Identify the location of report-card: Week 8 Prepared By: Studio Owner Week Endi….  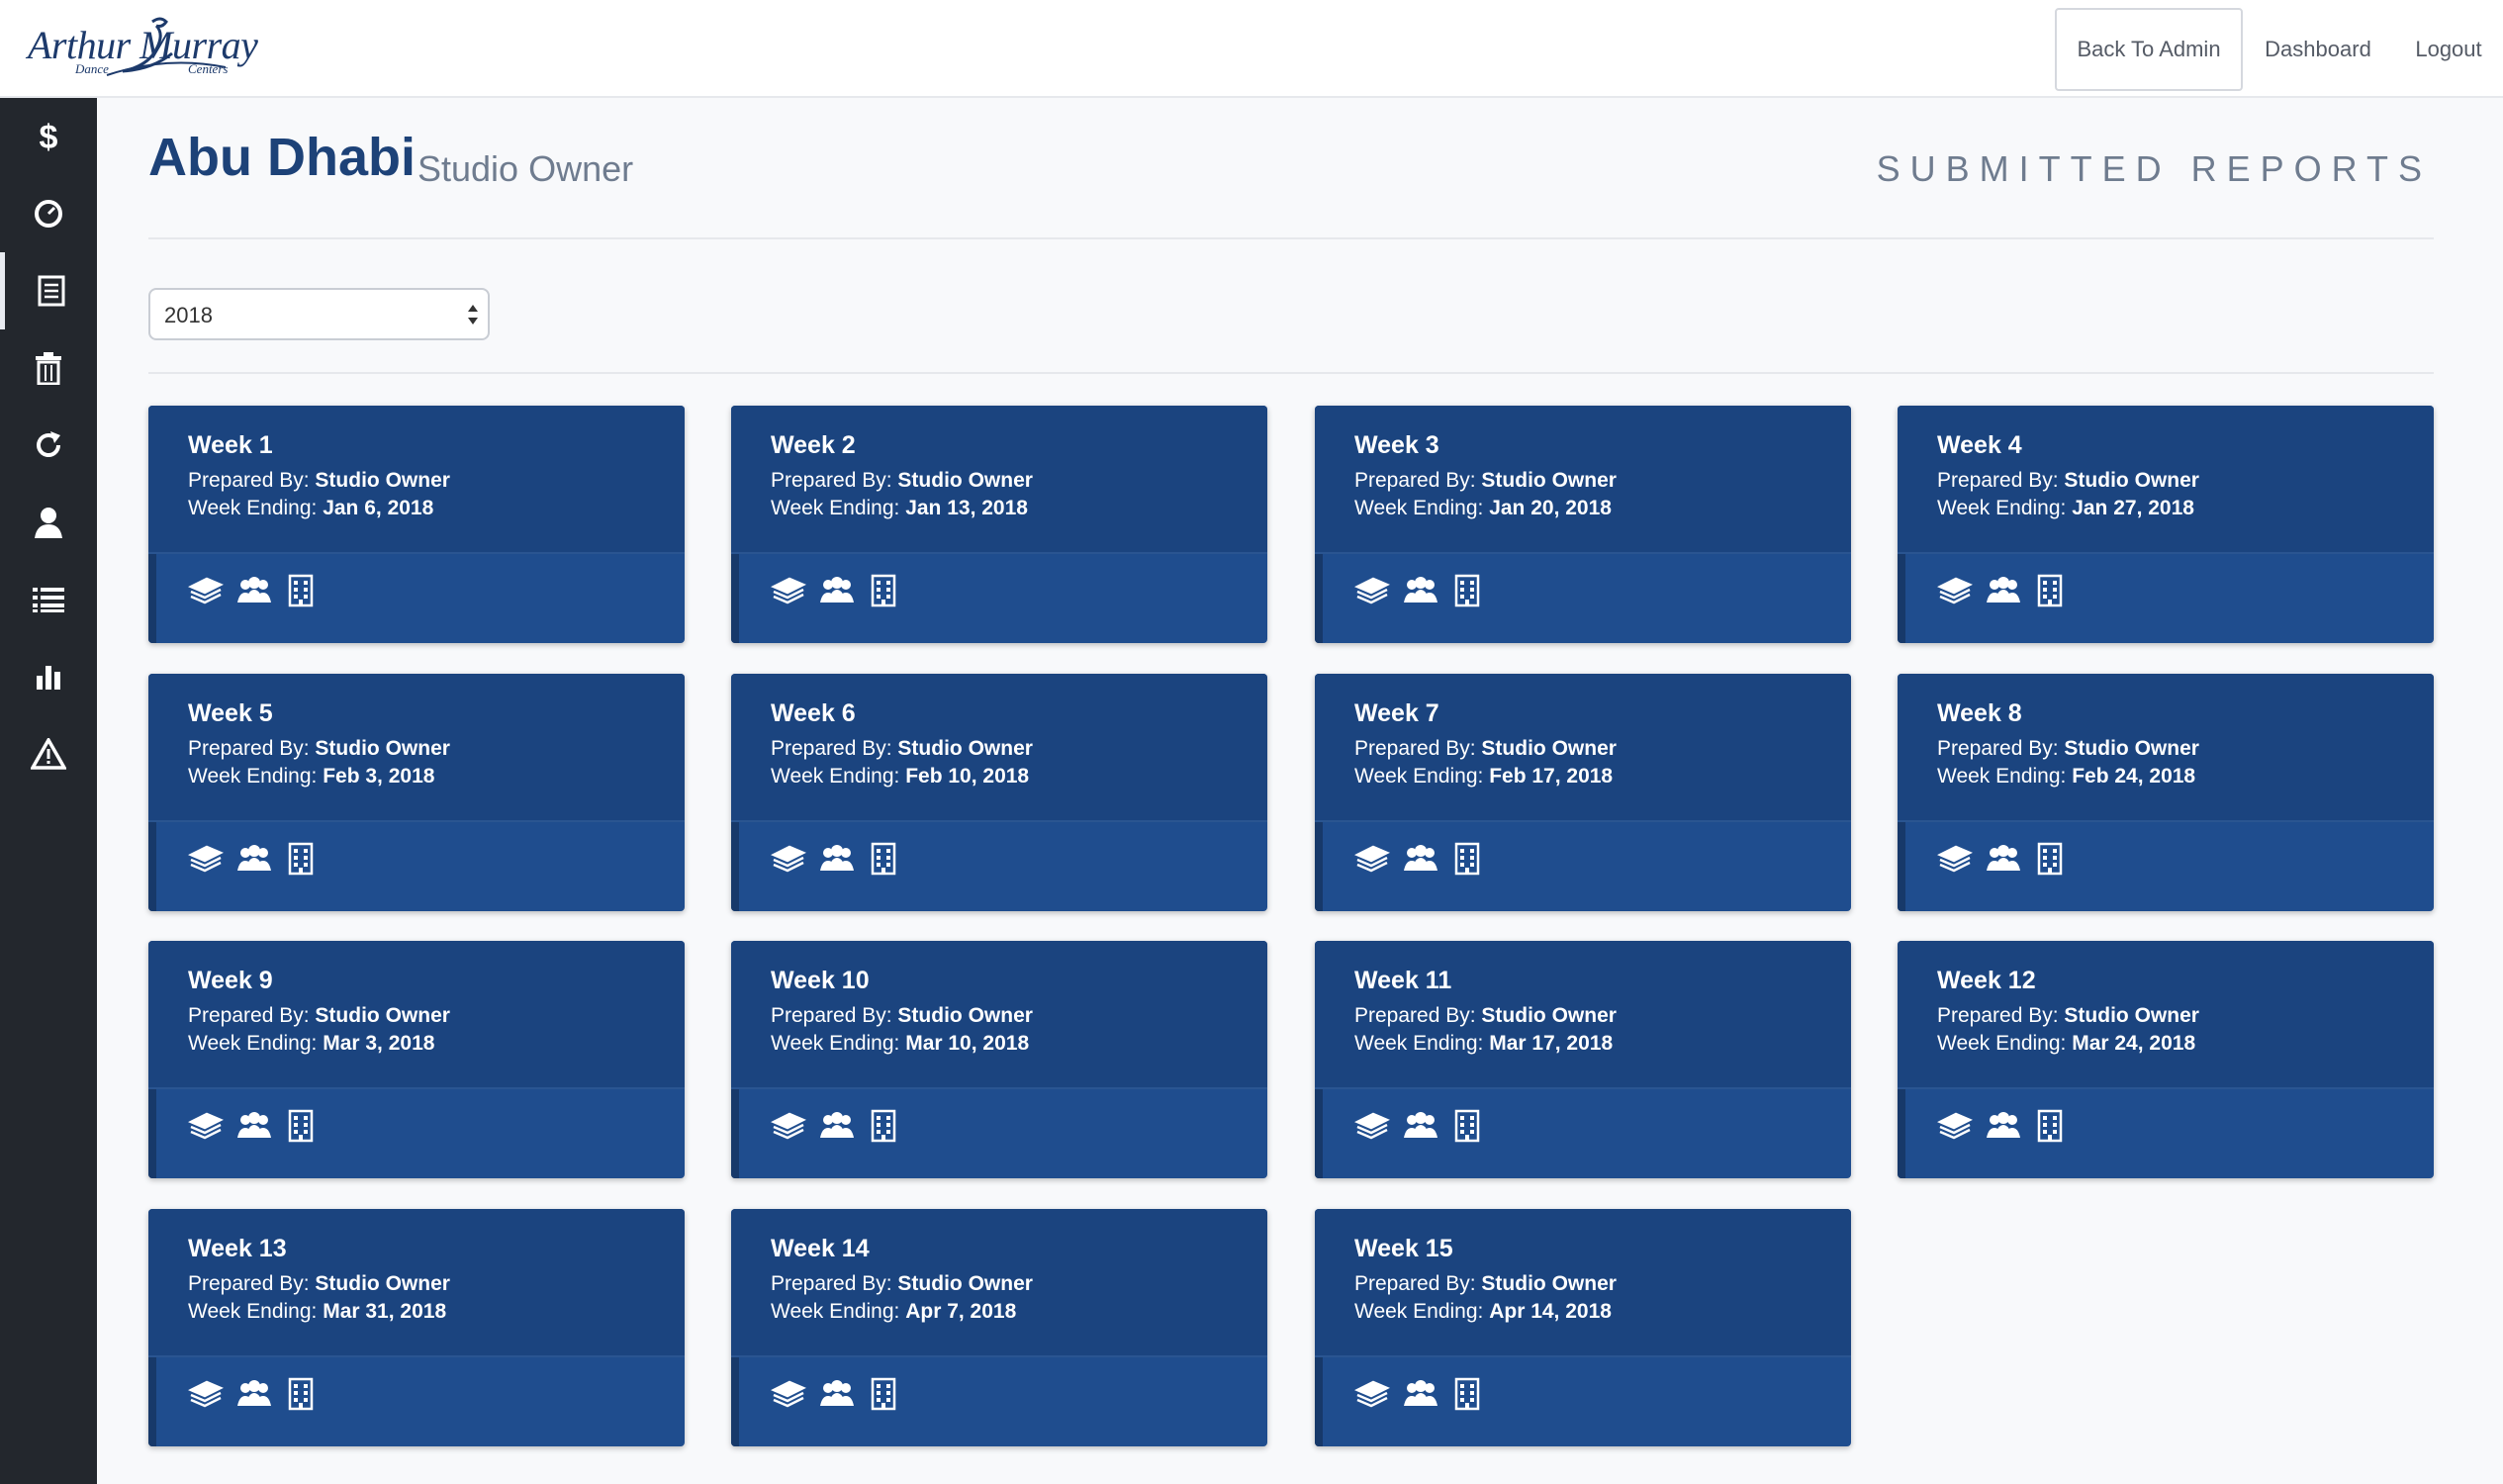
(2166, 792).